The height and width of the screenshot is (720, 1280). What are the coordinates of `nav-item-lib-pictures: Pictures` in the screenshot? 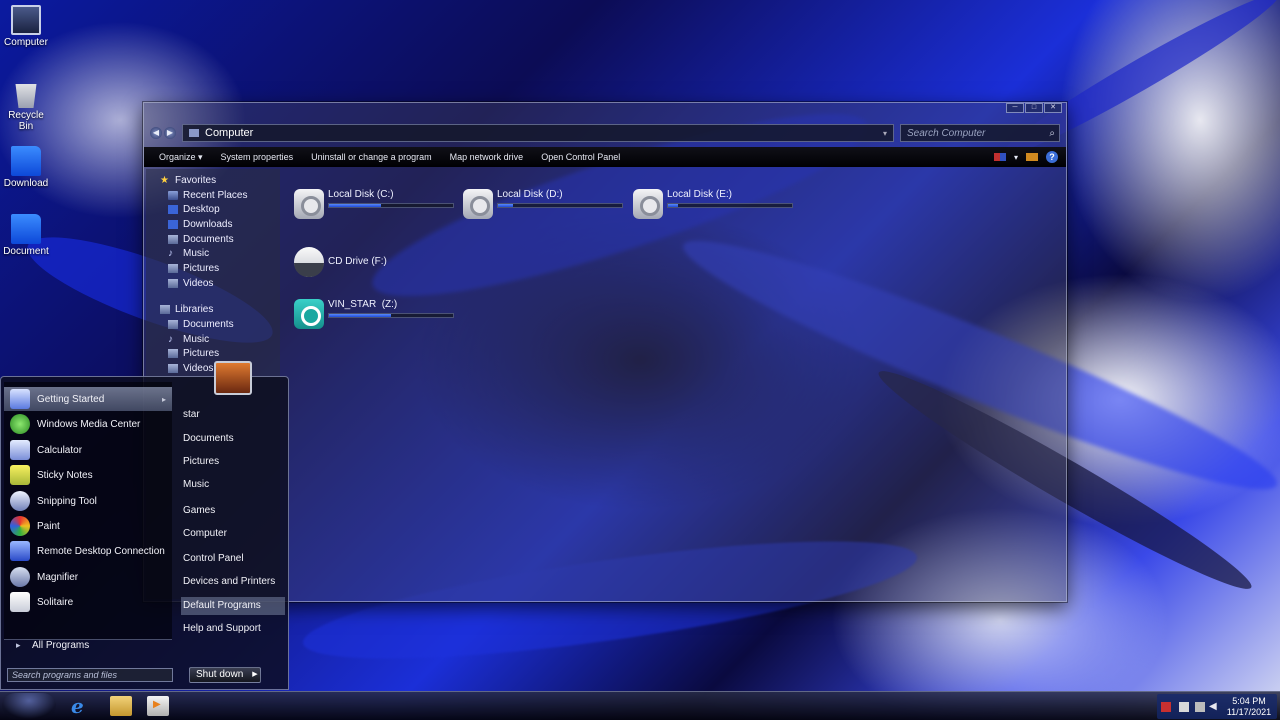 It's located at (213, 354).